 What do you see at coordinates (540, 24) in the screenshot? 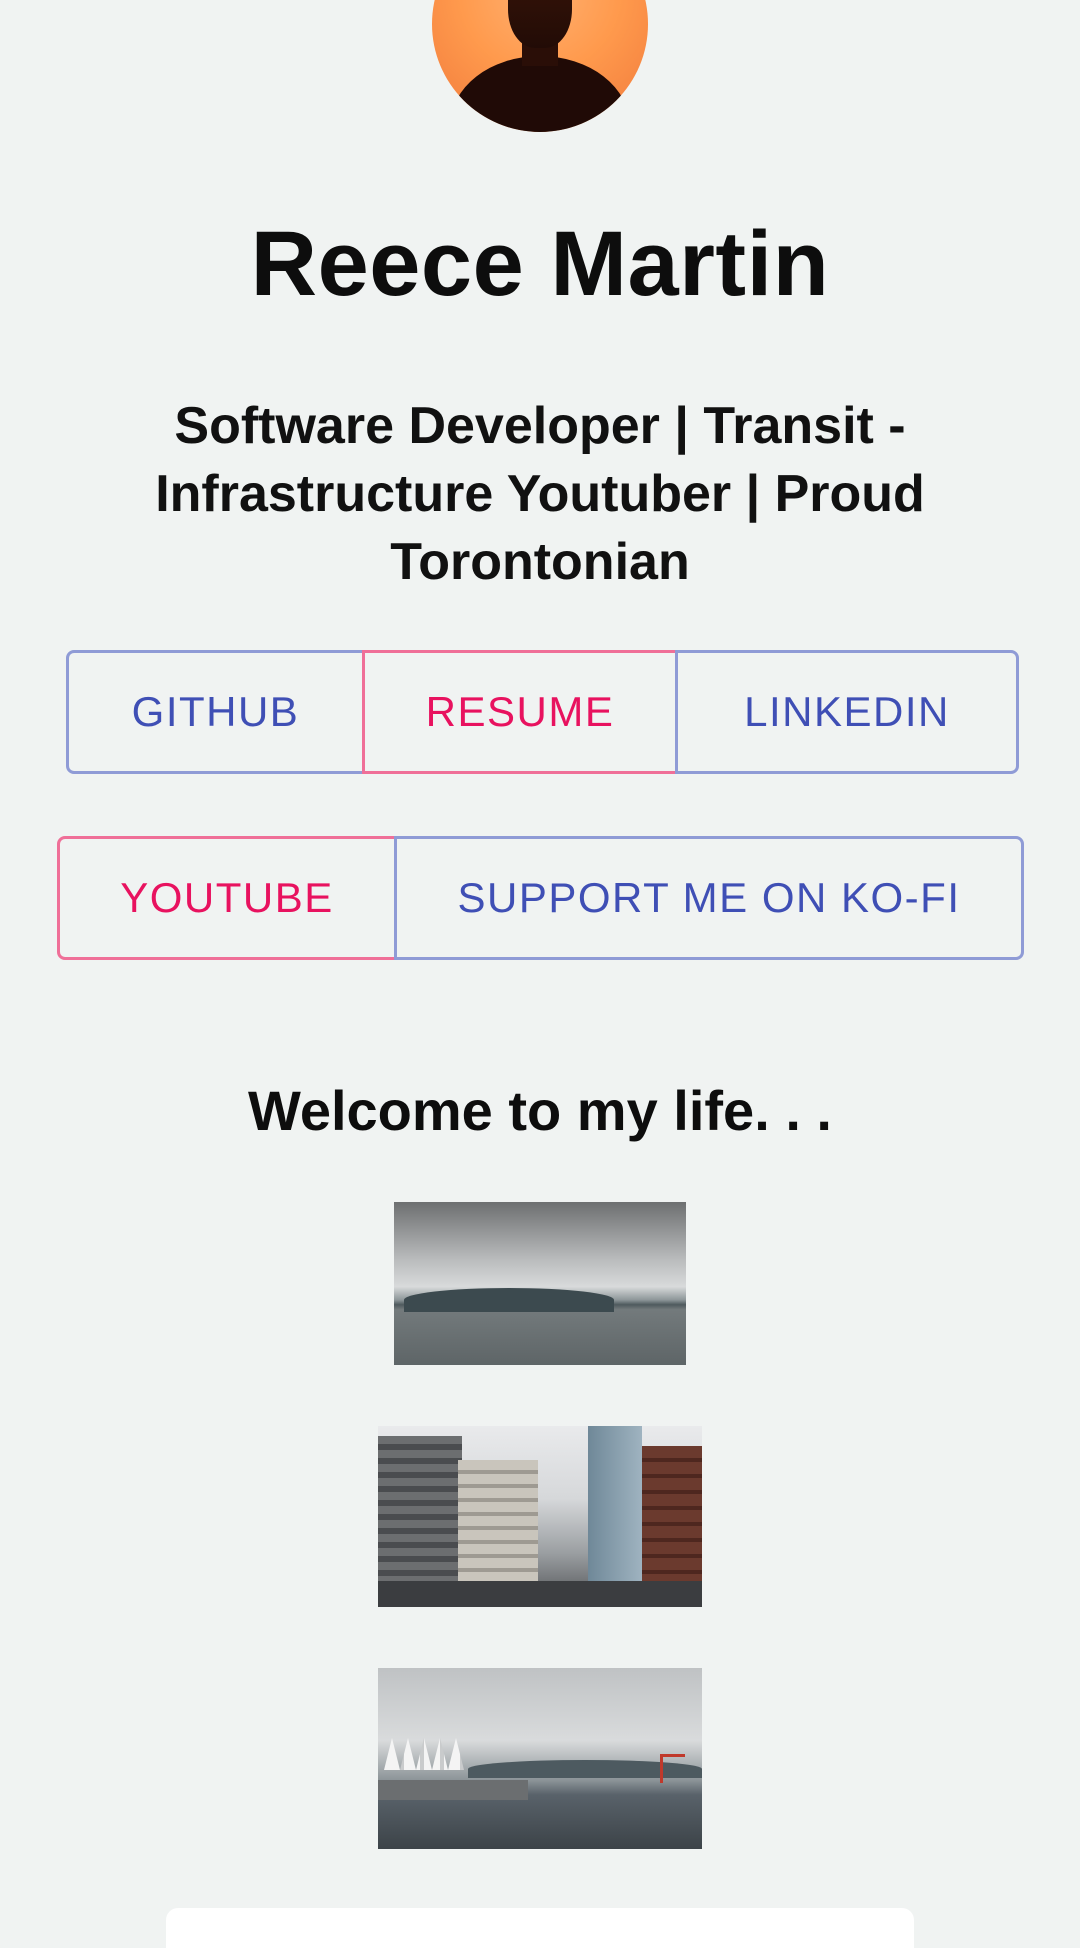
I see `avatar-silhouette-head` at bounding box center [540, 24].